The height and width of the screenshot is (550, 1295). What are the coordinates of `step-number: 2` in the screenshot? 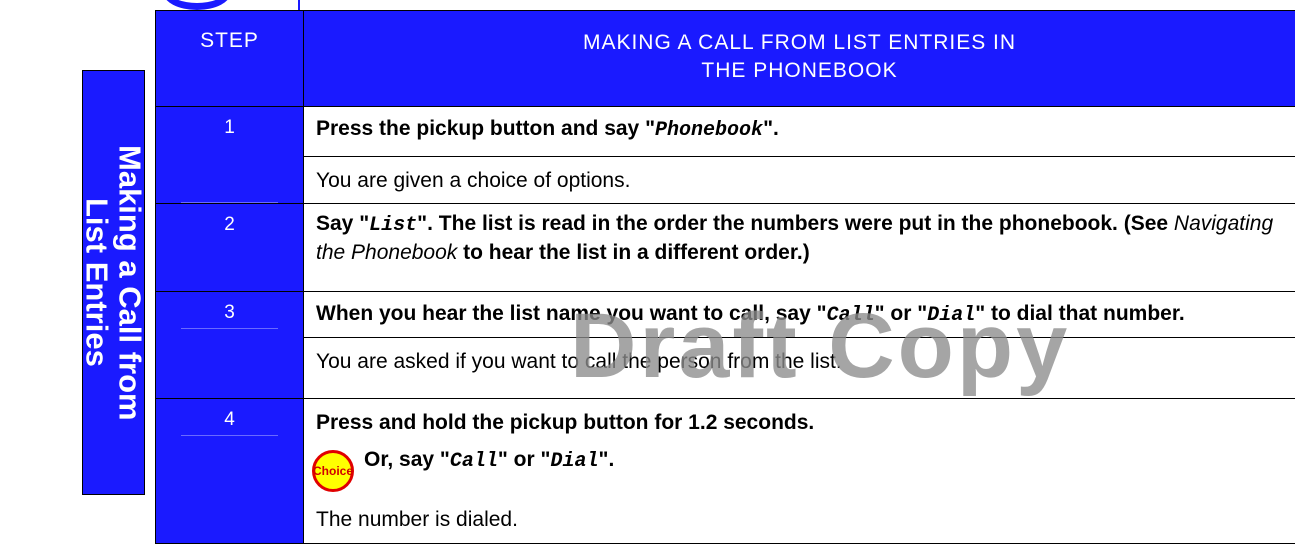 It's located at (229, 224).